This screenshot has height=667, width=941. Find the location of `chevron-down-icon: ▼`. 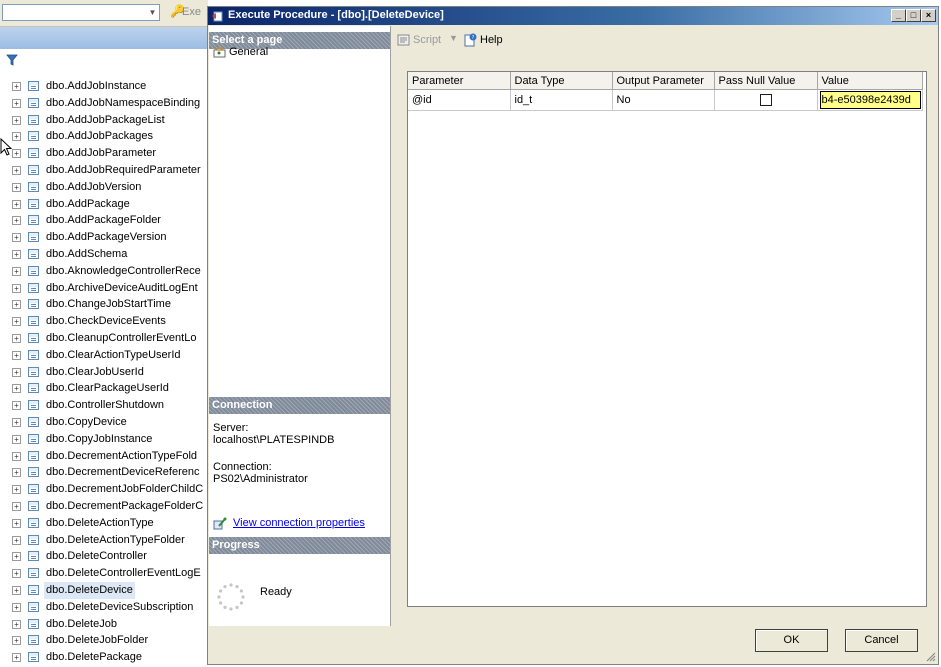

chevron-down-icon: ▼ is located at coordinates (152, 12).